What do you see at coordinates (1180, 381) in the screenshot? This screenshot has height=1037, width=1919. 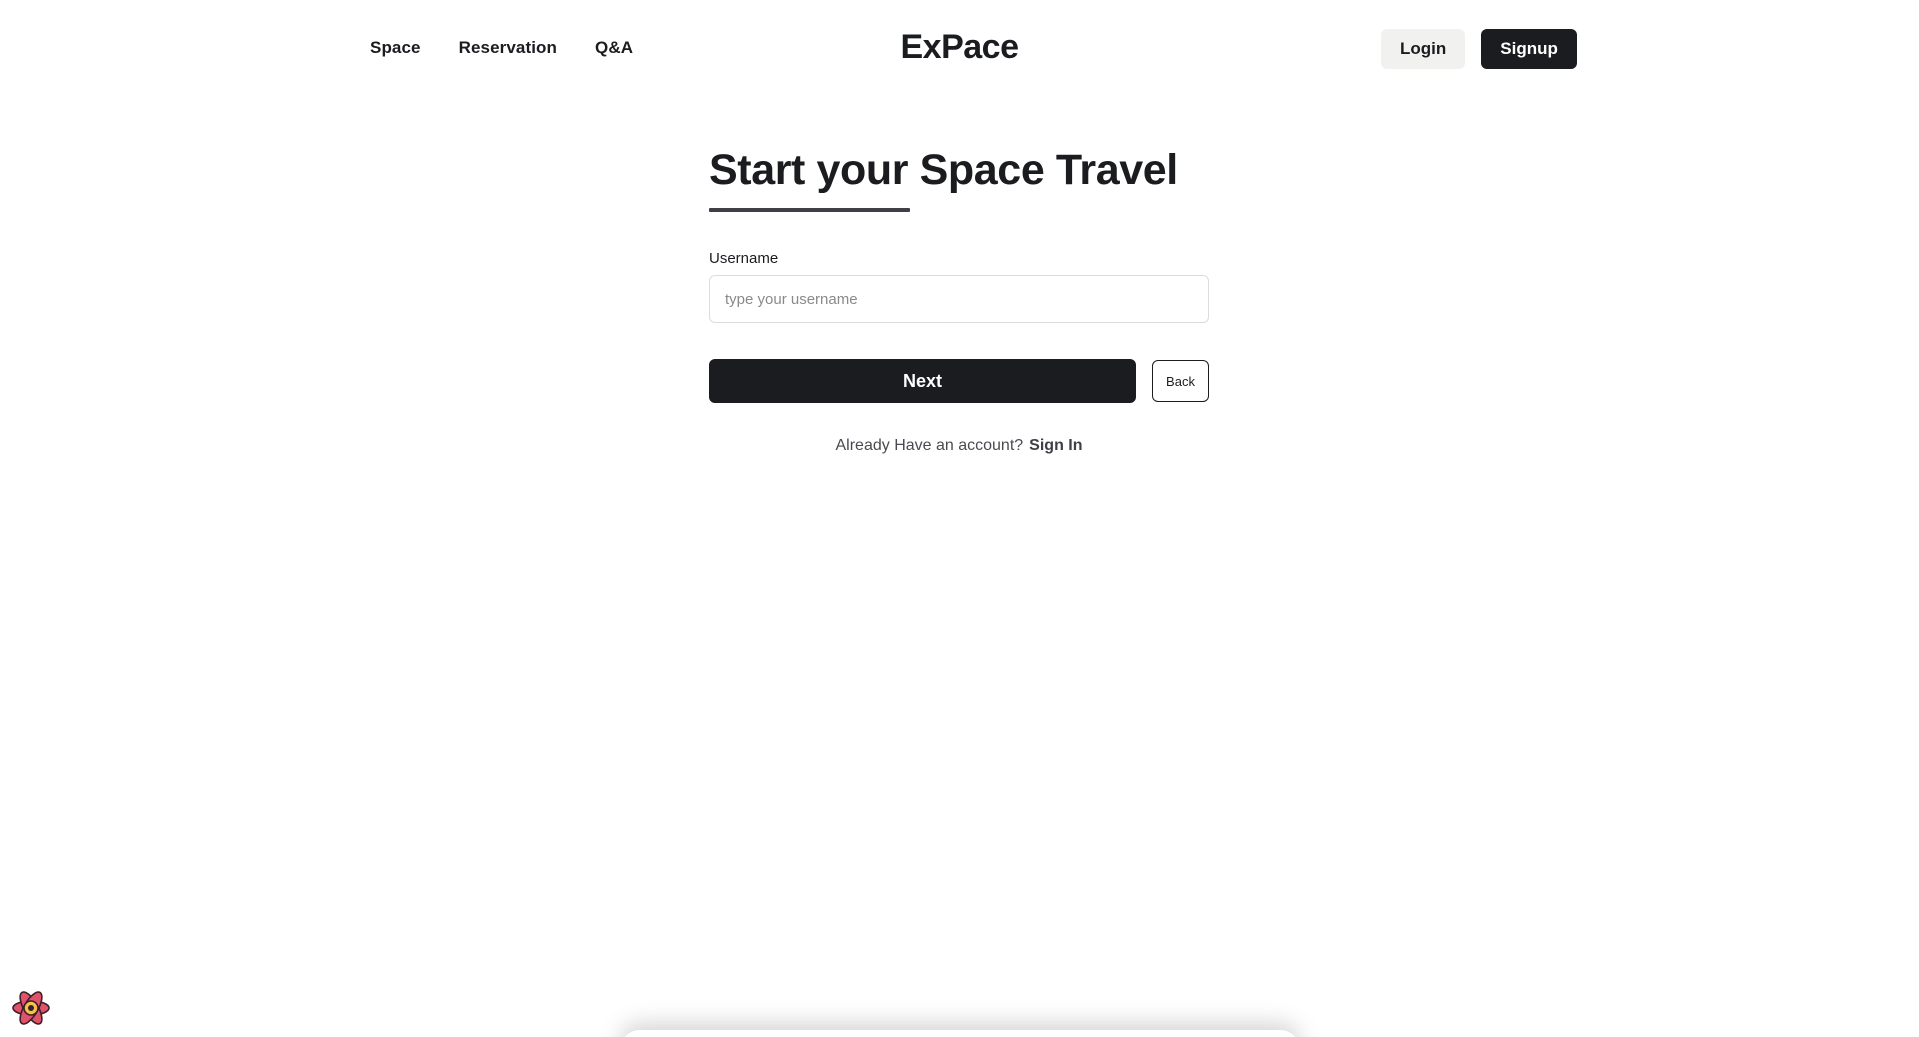 I see `back-button: Back` at bounding box center [1180, 381].